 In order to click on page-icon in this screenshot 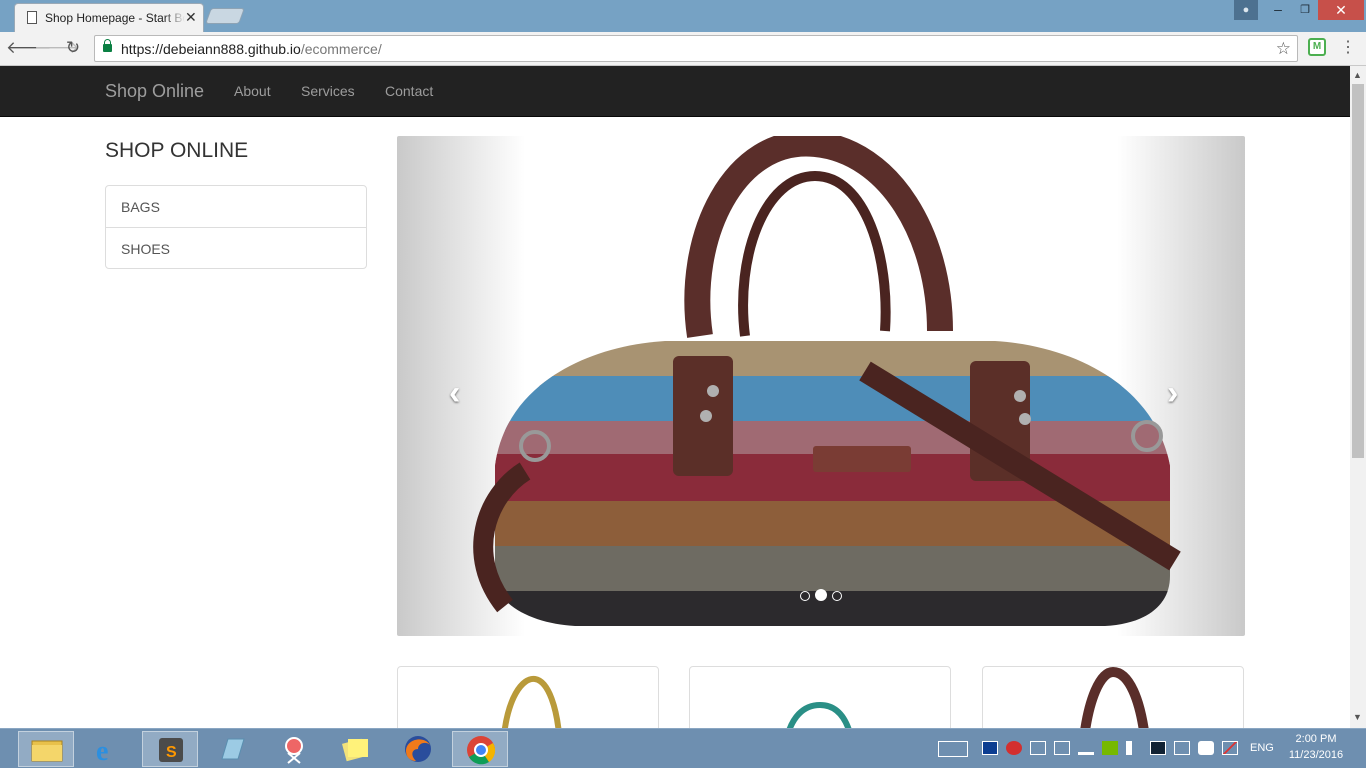, I will do `click(32, 17)`.